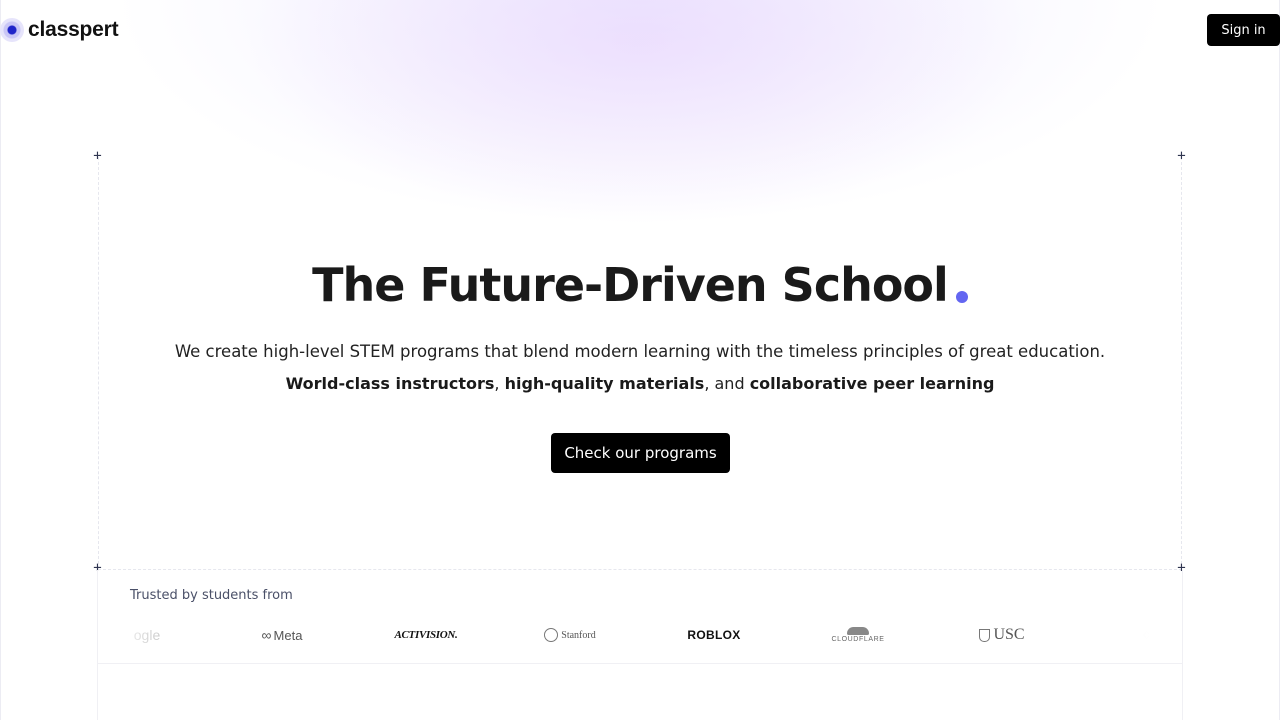  I want to click on brand-logo: classpert, so click(59, 30).